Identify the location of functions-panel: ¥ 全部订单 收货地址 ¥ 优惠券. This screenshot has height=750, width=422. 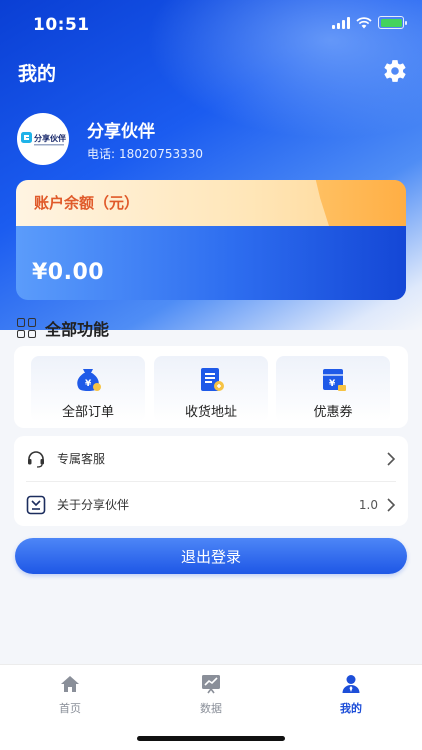
(211, 387).